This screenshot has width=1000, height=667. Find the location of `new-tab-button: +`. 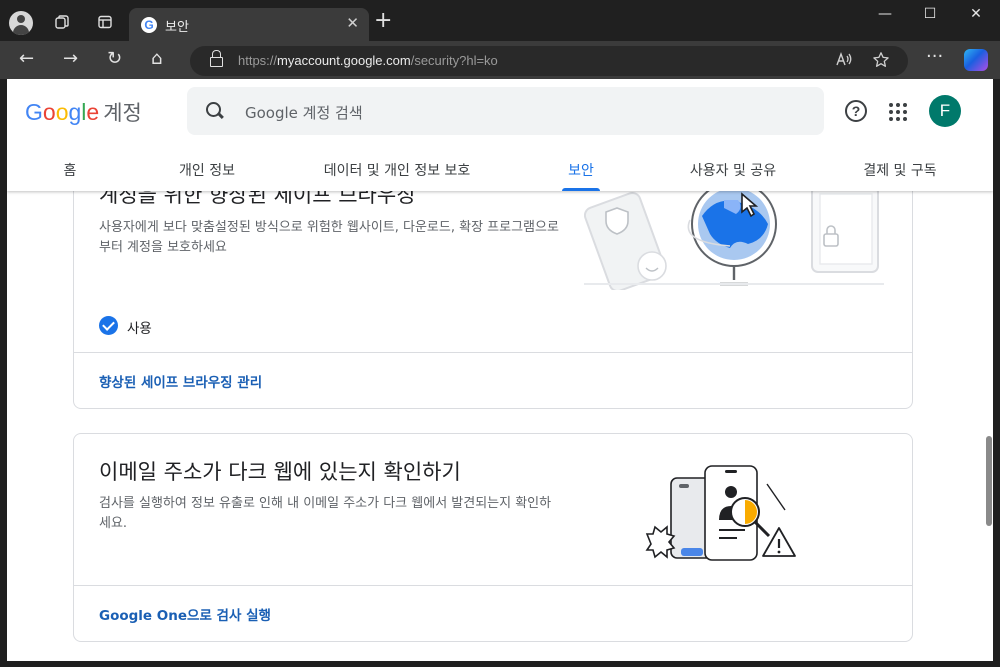

new-tab-button: + is located at coordinates (383, 21).